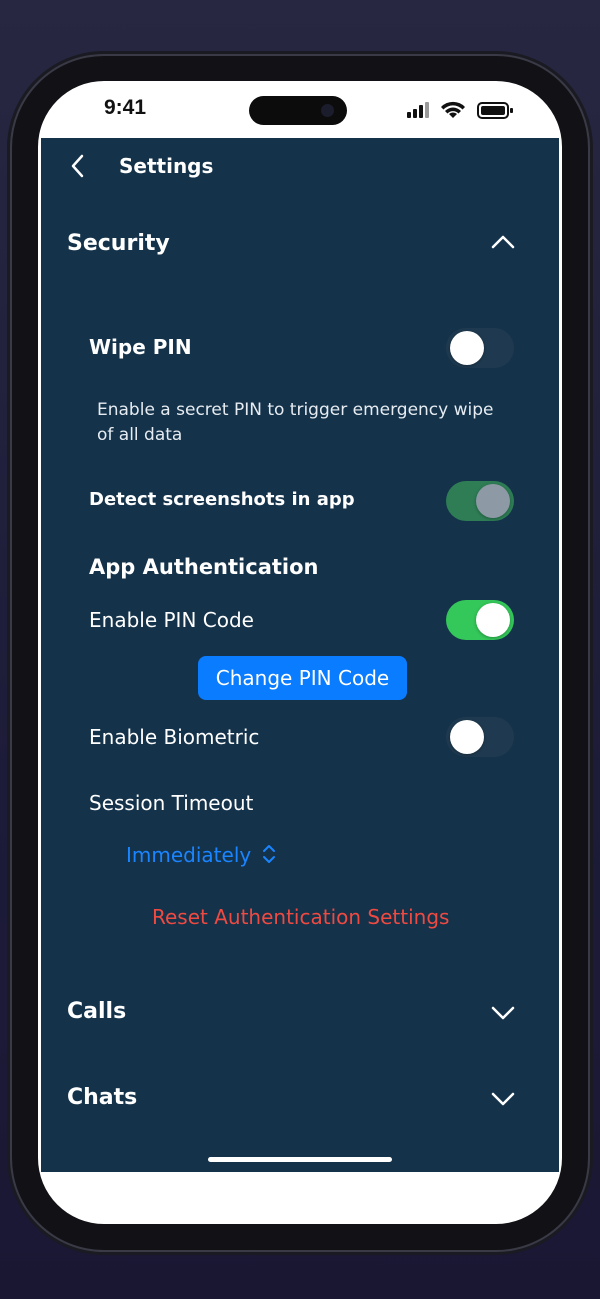 This screenshot has height=1299, width=600. I want to click on enable-pin-label: Enable PIN Code, so click(171, 620).